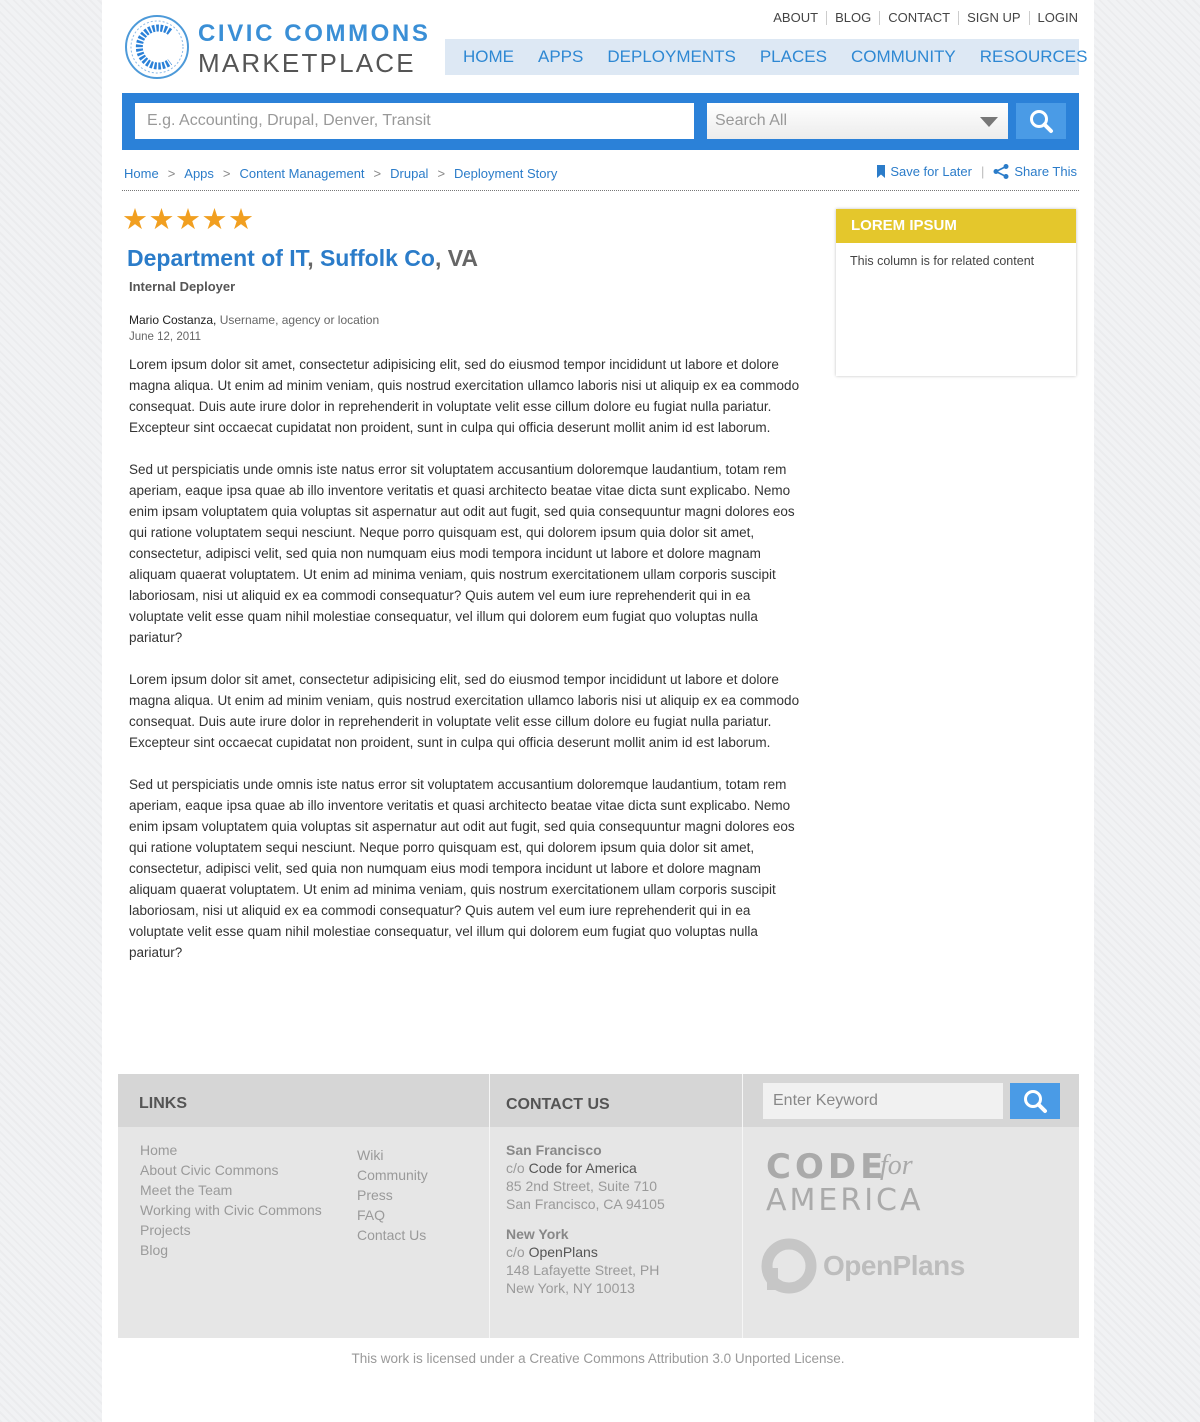  What do you see at coordinates (231, 1170) in the screenshot?
I see `footer-link: About Civic Commons` at bounding box center [231, 1170].